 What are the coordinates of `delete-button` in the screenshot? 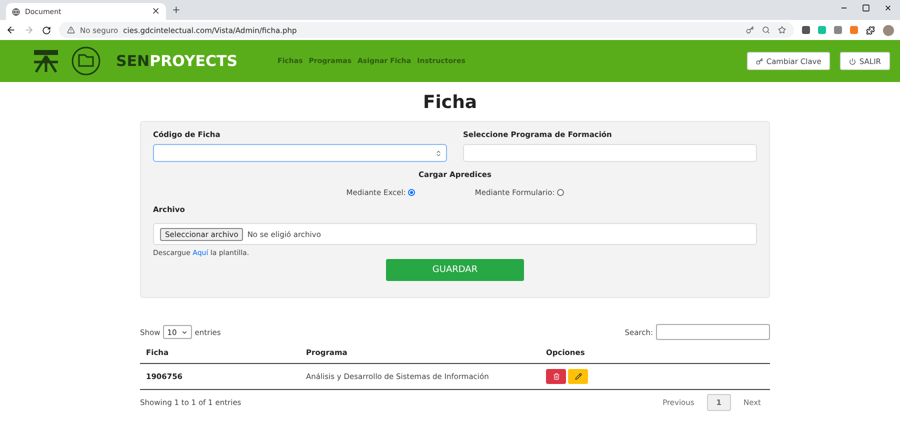 It's located at (556, 376).